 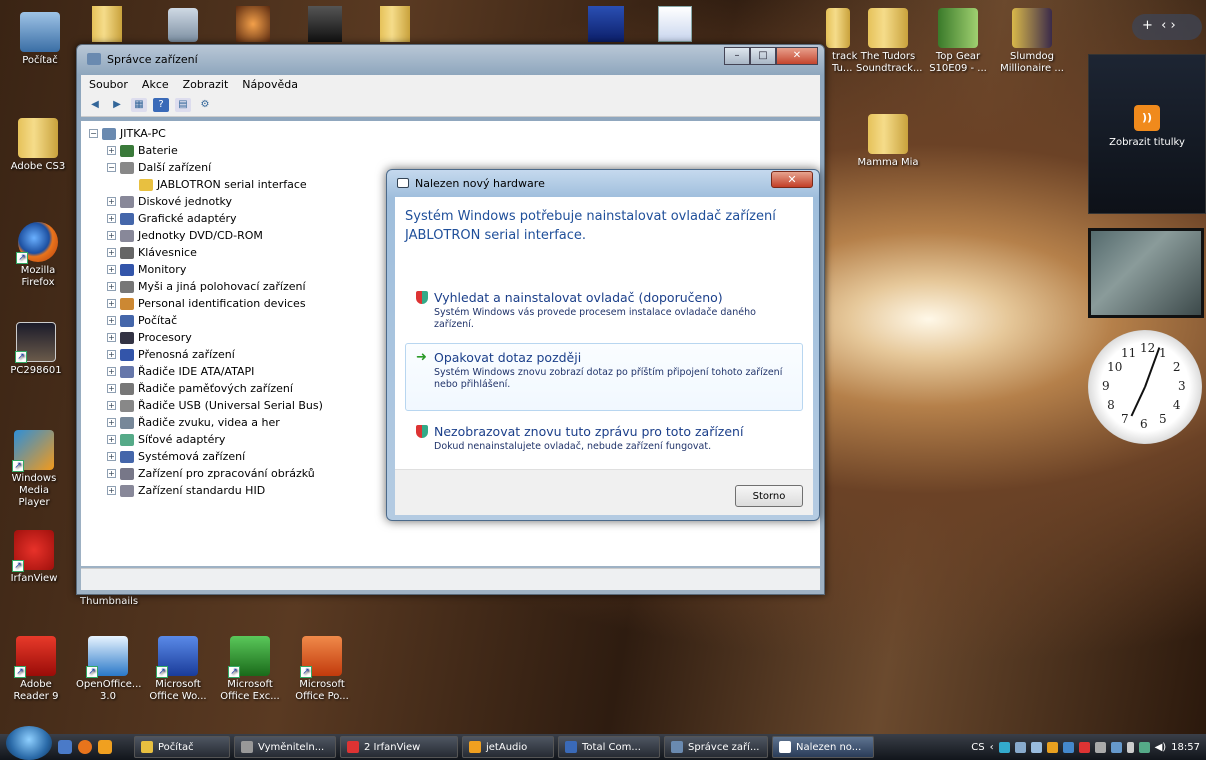 What do you see at coordinates (450, 59) in the screenshot?
I see `window-titlebar: Správce zařízení` at bounding box center [450, 59].